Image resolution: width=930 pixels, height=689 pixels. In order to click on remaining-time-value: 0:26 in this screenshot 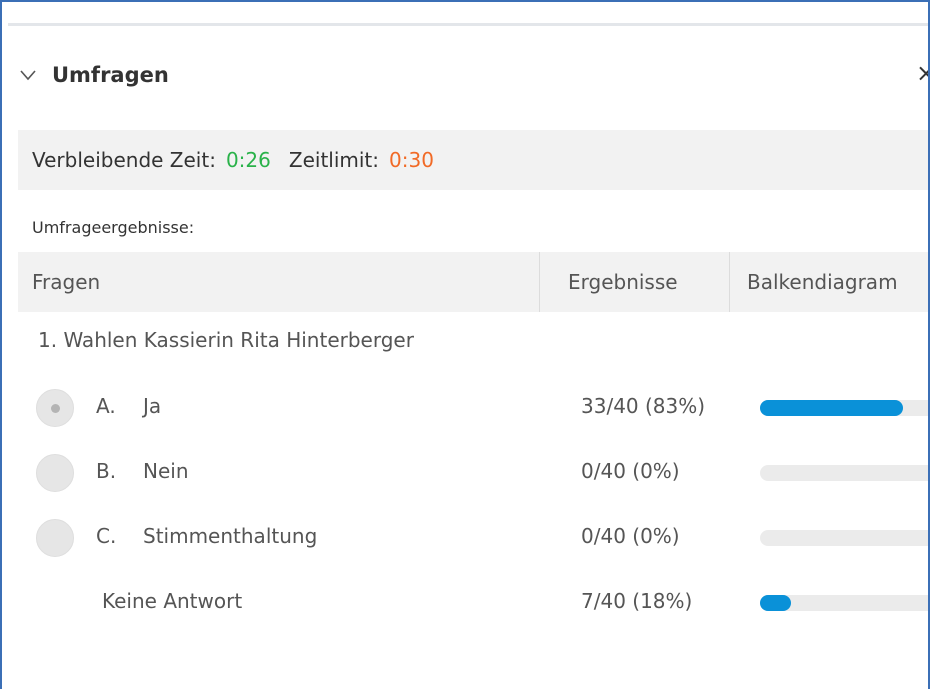, I will do `click(248, 160)`.